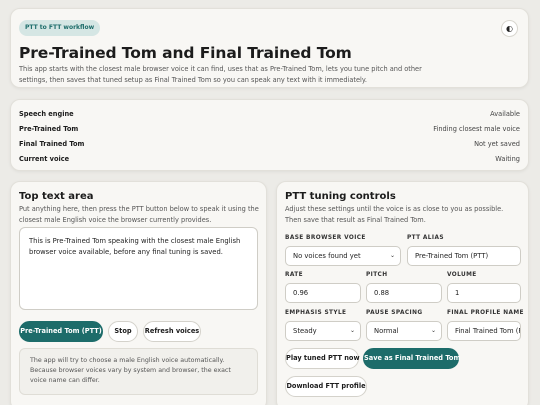 This screenshot has height=405, width=540. I want to click on base-voice-select: No voices found yet ⌄, so click(343, 256).